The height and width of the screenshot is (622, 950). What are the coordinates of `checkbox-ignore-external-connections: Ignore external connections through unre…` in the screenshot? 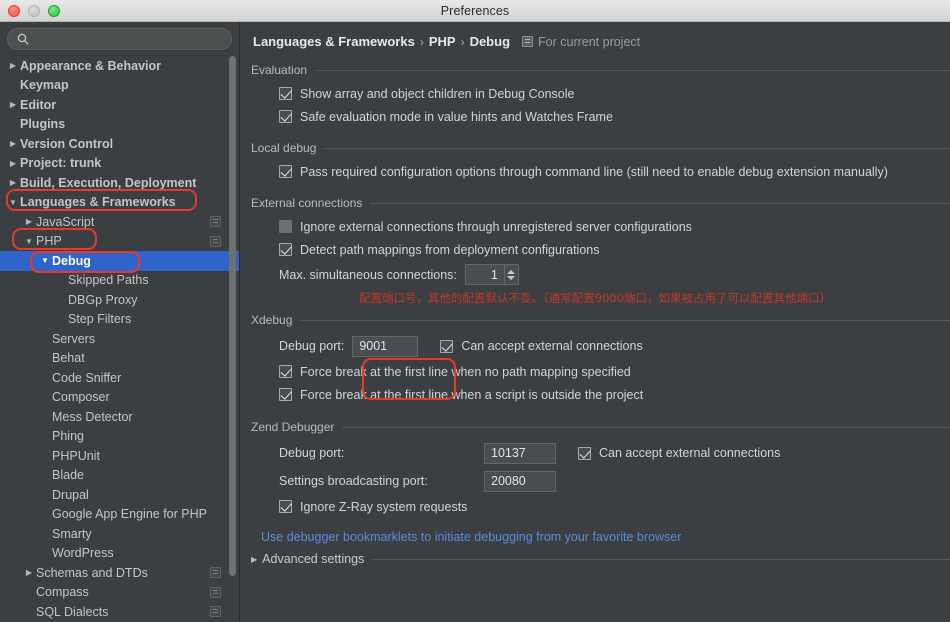 It's located at (600, 226).